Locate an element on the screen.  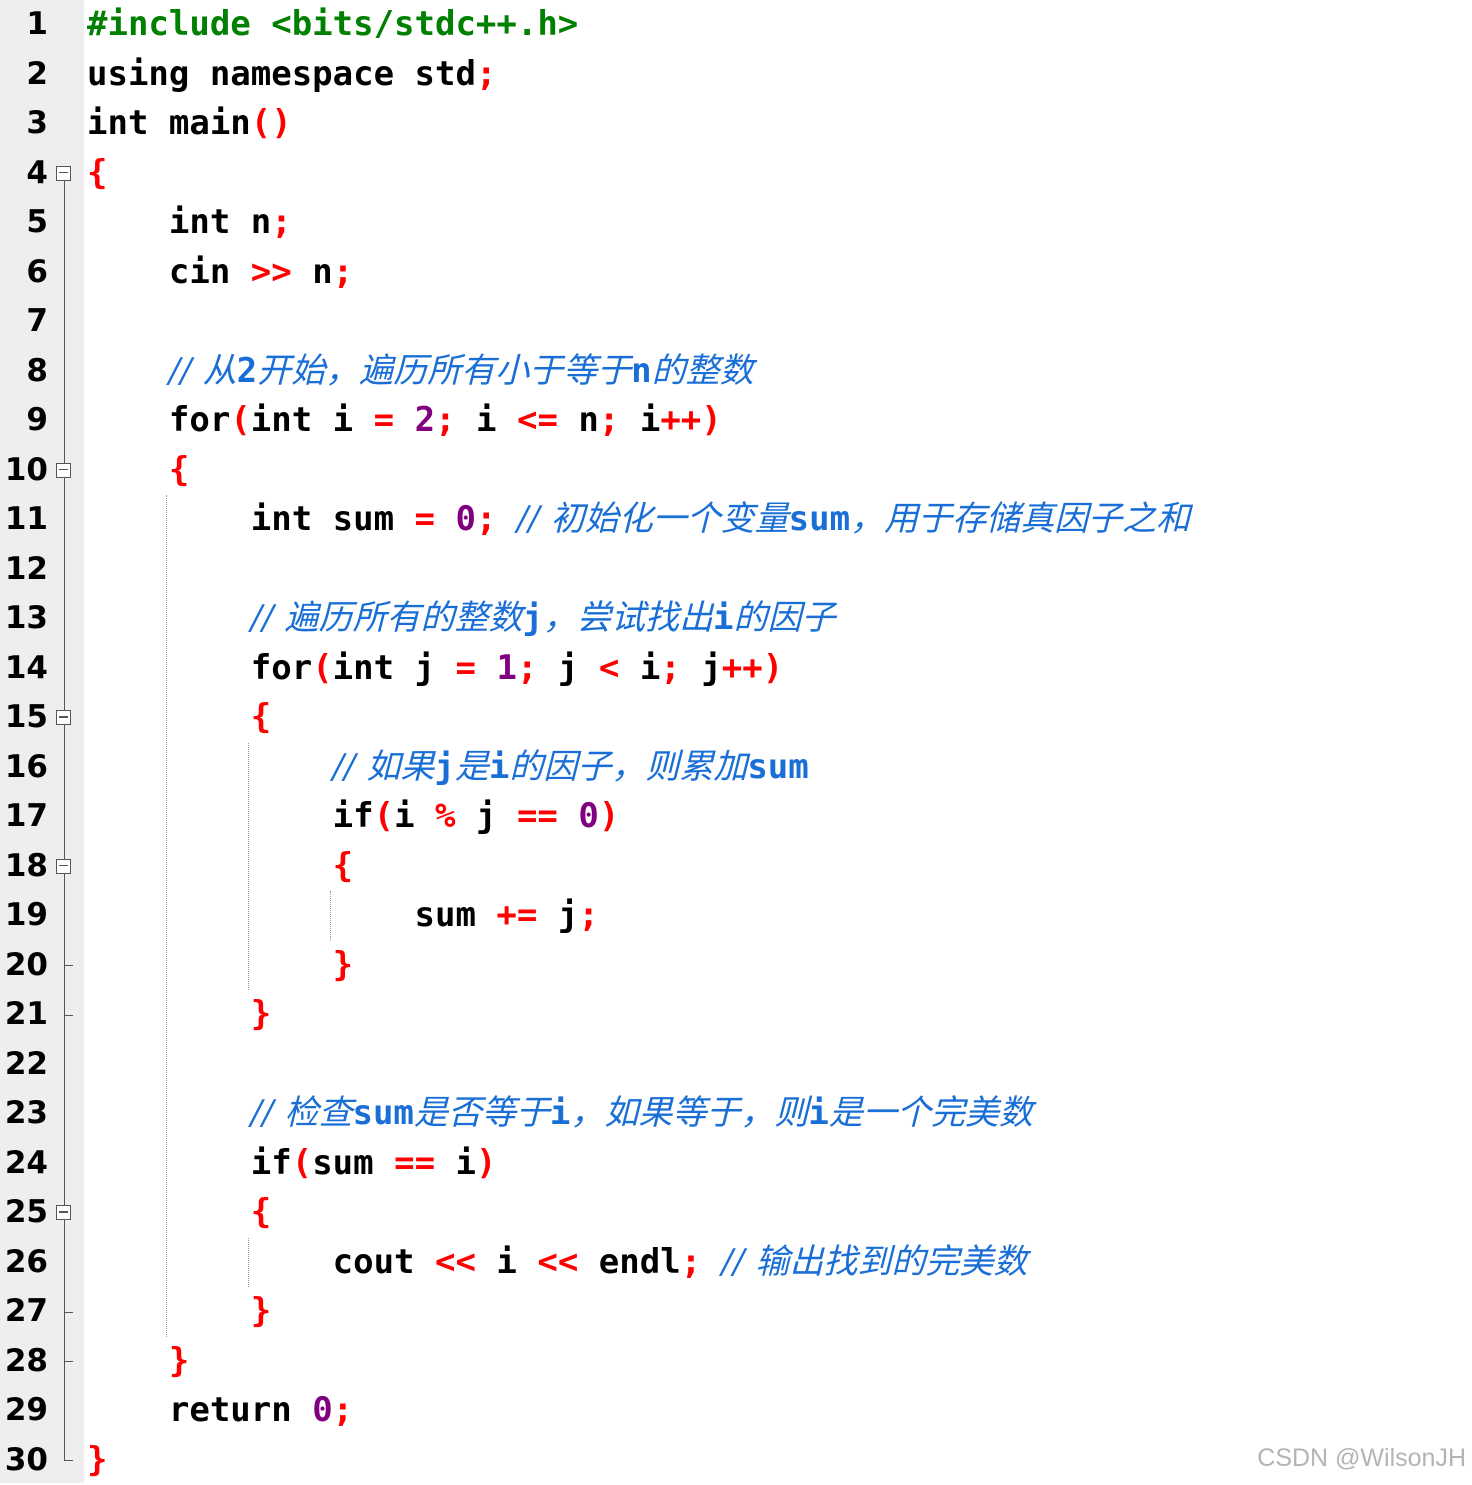
code-line: 14 for(int j = 1; j < i; j++) is located at coordinates (736, 669).